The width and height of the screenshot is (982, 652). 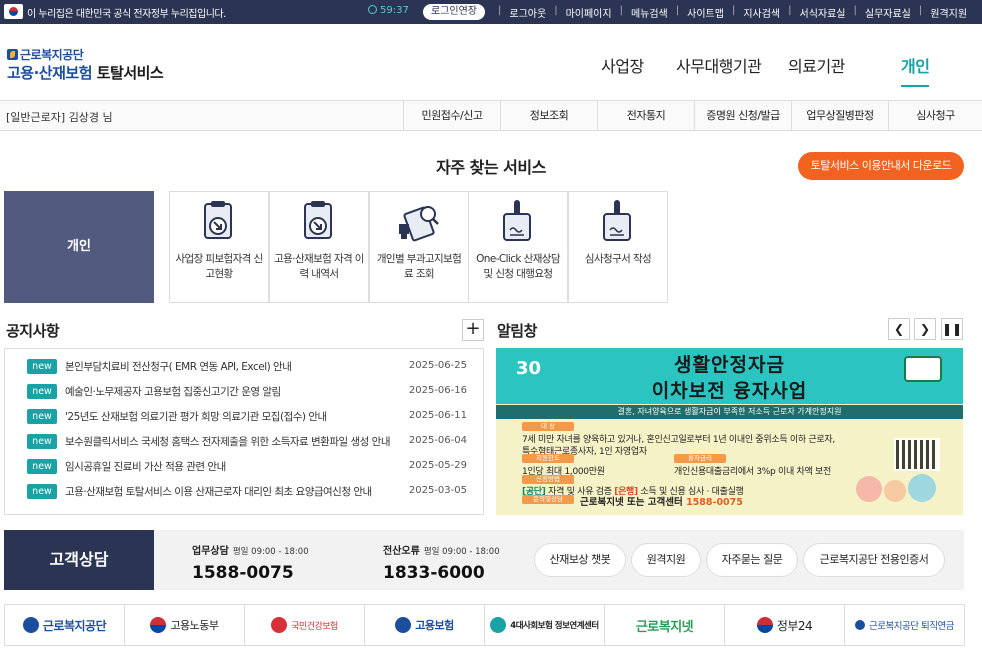 What do you see at coordinates (518, 247) in the screenshot?
I see `service-one-click-consult: One-Click 산재상담 및 신청 대행요청` at bounding box center [518, 247].